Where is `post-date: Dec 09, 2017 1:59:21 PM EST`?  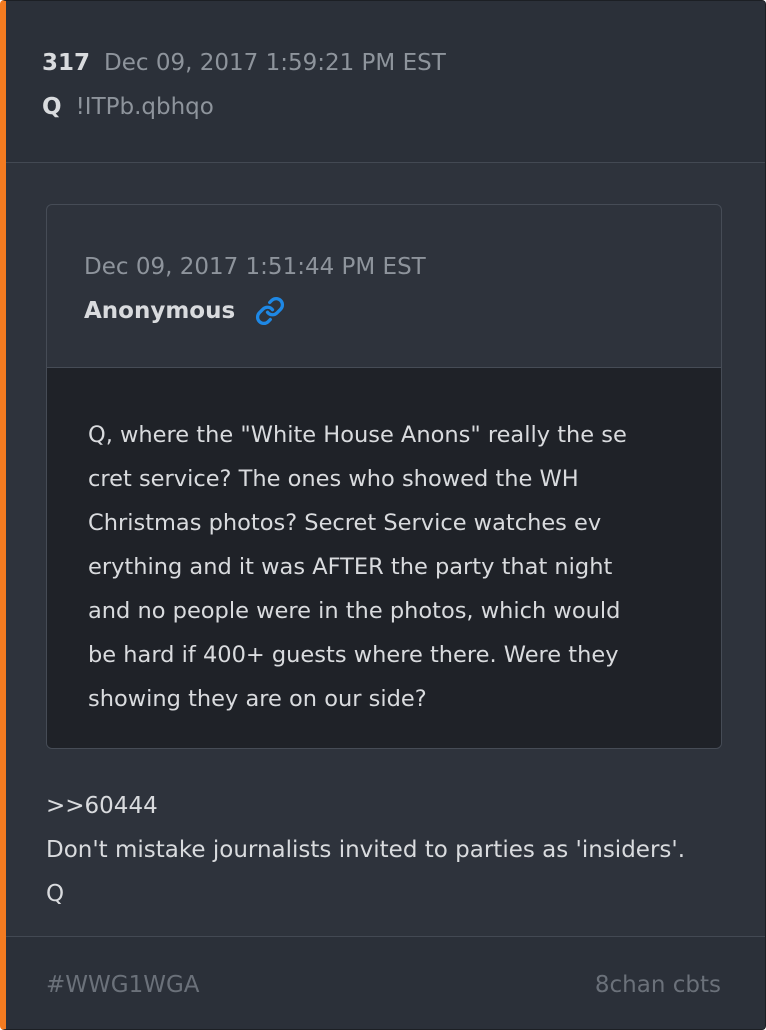 post-date: Dec 09, 2017 1:59:21 PM EST is located at coordinates (275, 63).